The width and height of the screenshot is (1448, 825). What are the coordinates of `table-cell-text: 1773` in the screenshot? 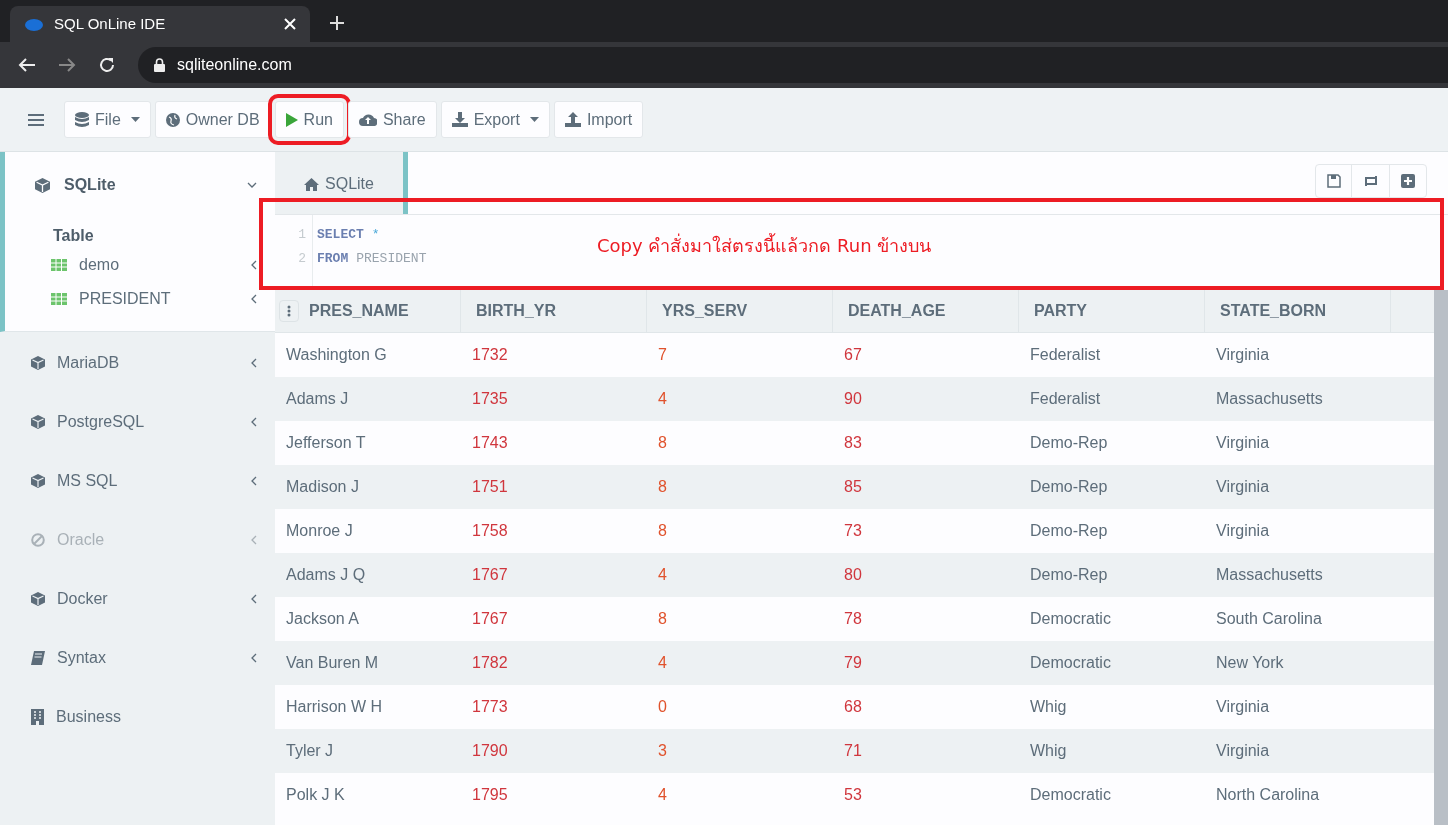 It's located at (490, 707).